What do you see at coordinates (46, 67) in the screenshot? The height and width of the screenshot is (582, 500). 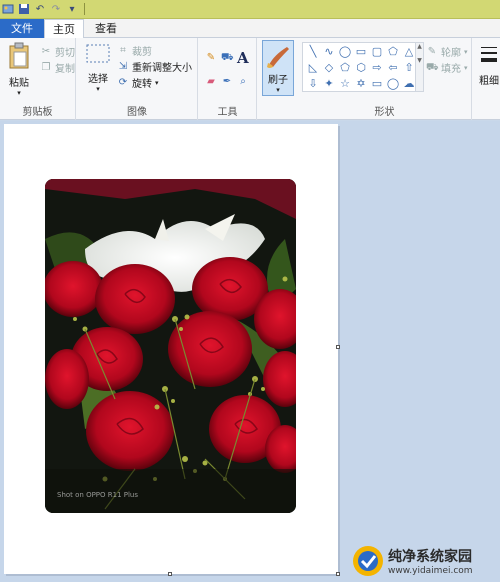 I see `copy-icon: ❐` at bounding box center [46, 67].